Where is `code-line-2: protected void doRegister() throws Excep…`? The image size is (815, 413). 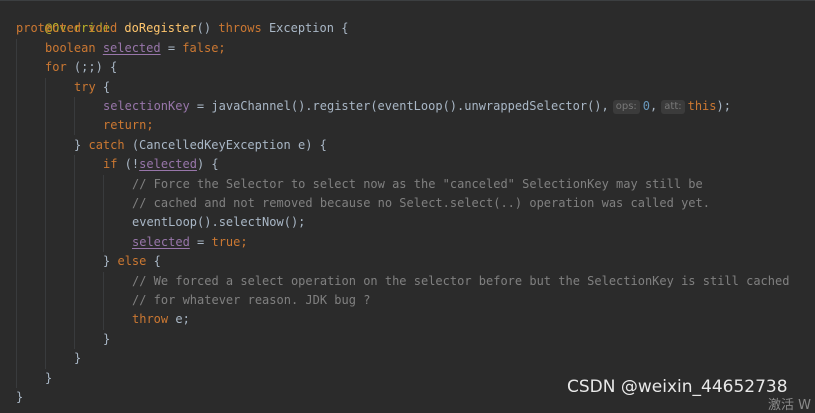 code-line-2: protected void doRegister() throws Excep… is located at coordinates (182, 28).